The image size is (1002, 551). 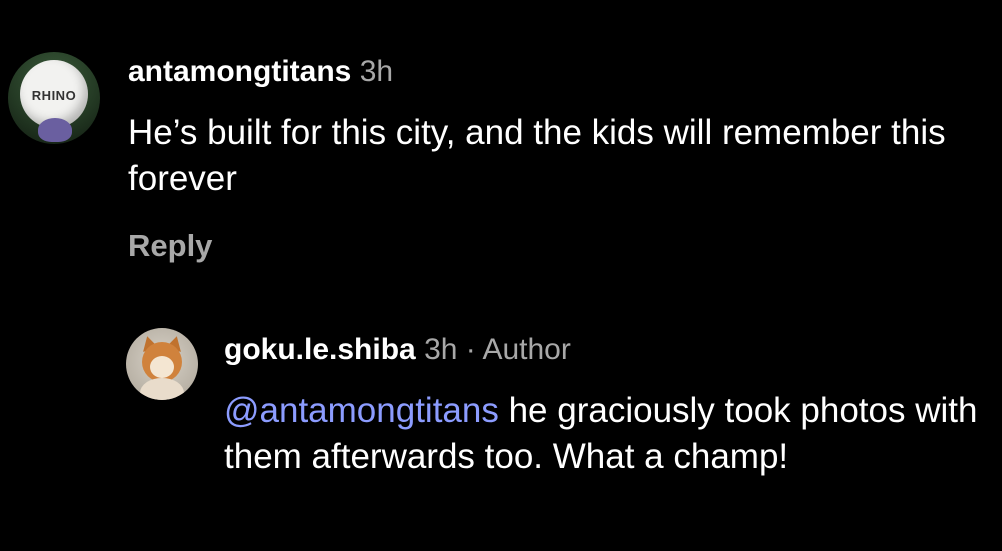 I want to click on reply-button: Reply, so click(x=170, y=246).